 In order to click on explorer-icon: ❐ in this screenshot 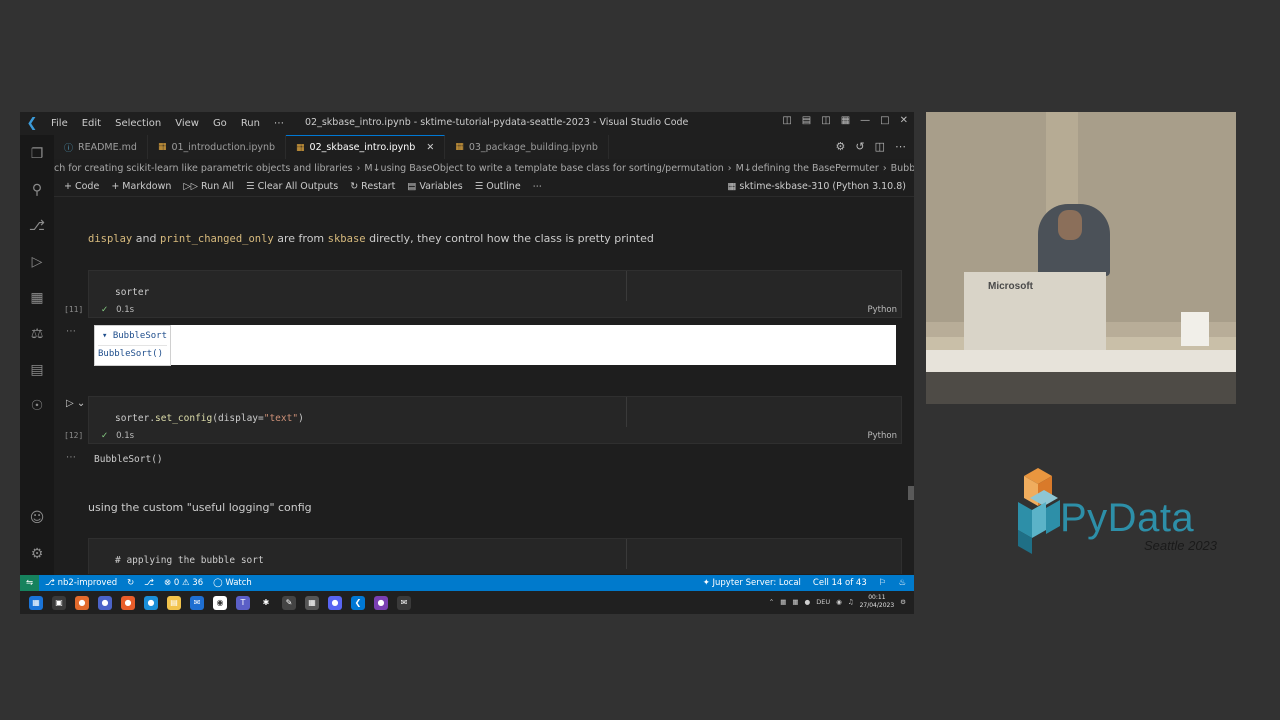, I will do `click(37, 154)`.